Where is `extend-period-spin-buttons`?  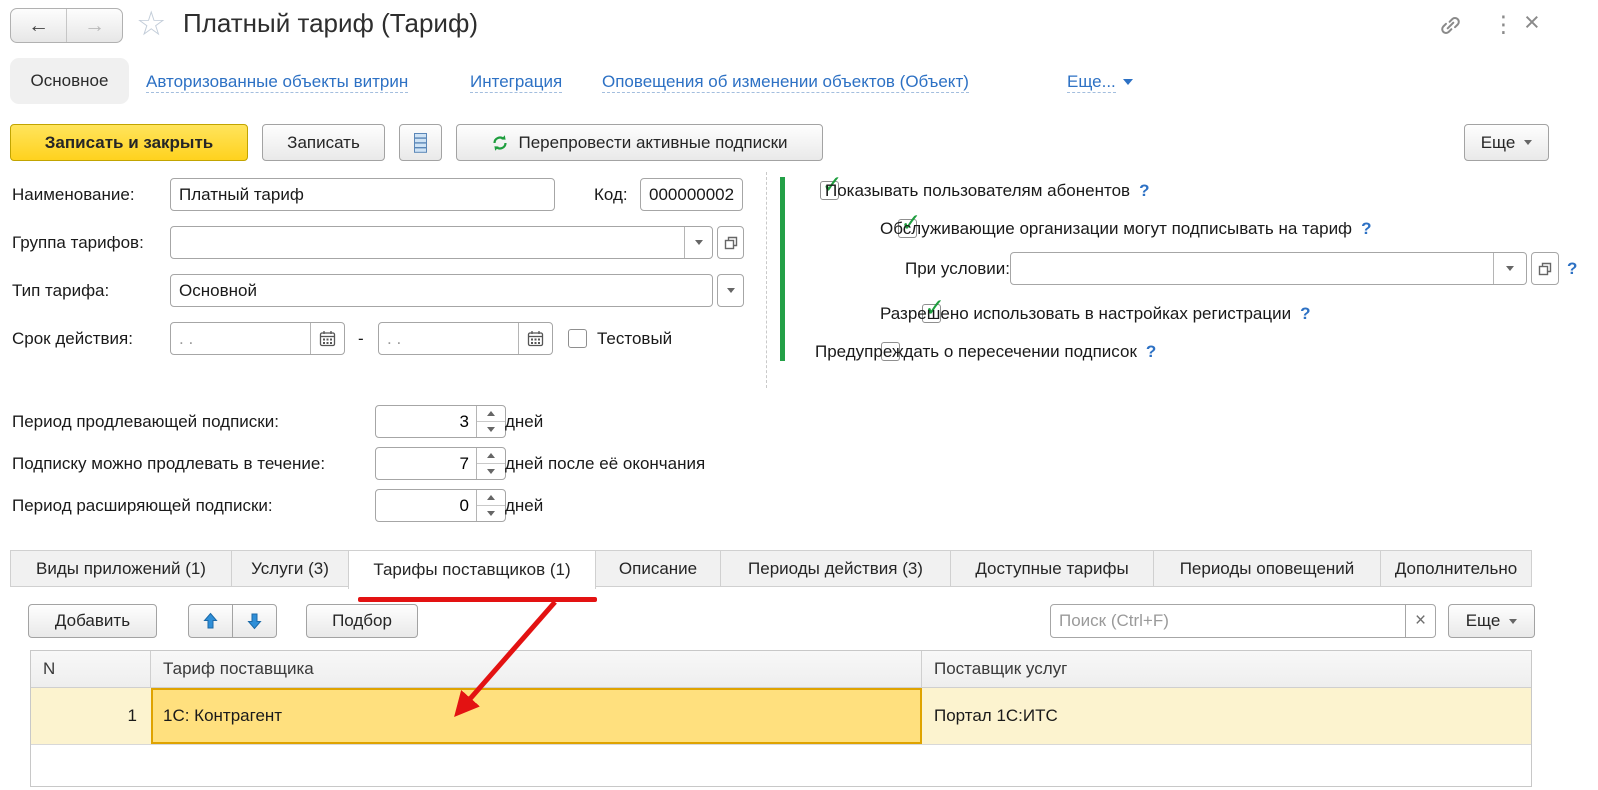
extend-period-spin-buttons is located at coordinates (490, 505).